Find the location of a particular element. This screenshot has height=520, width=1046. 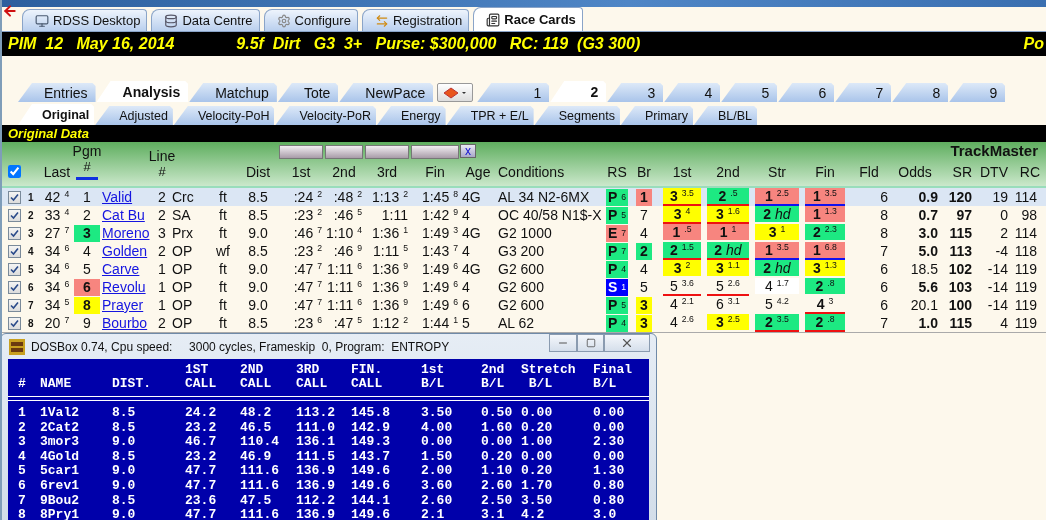

view-tab: Tote is located at coordinates (308, 92).